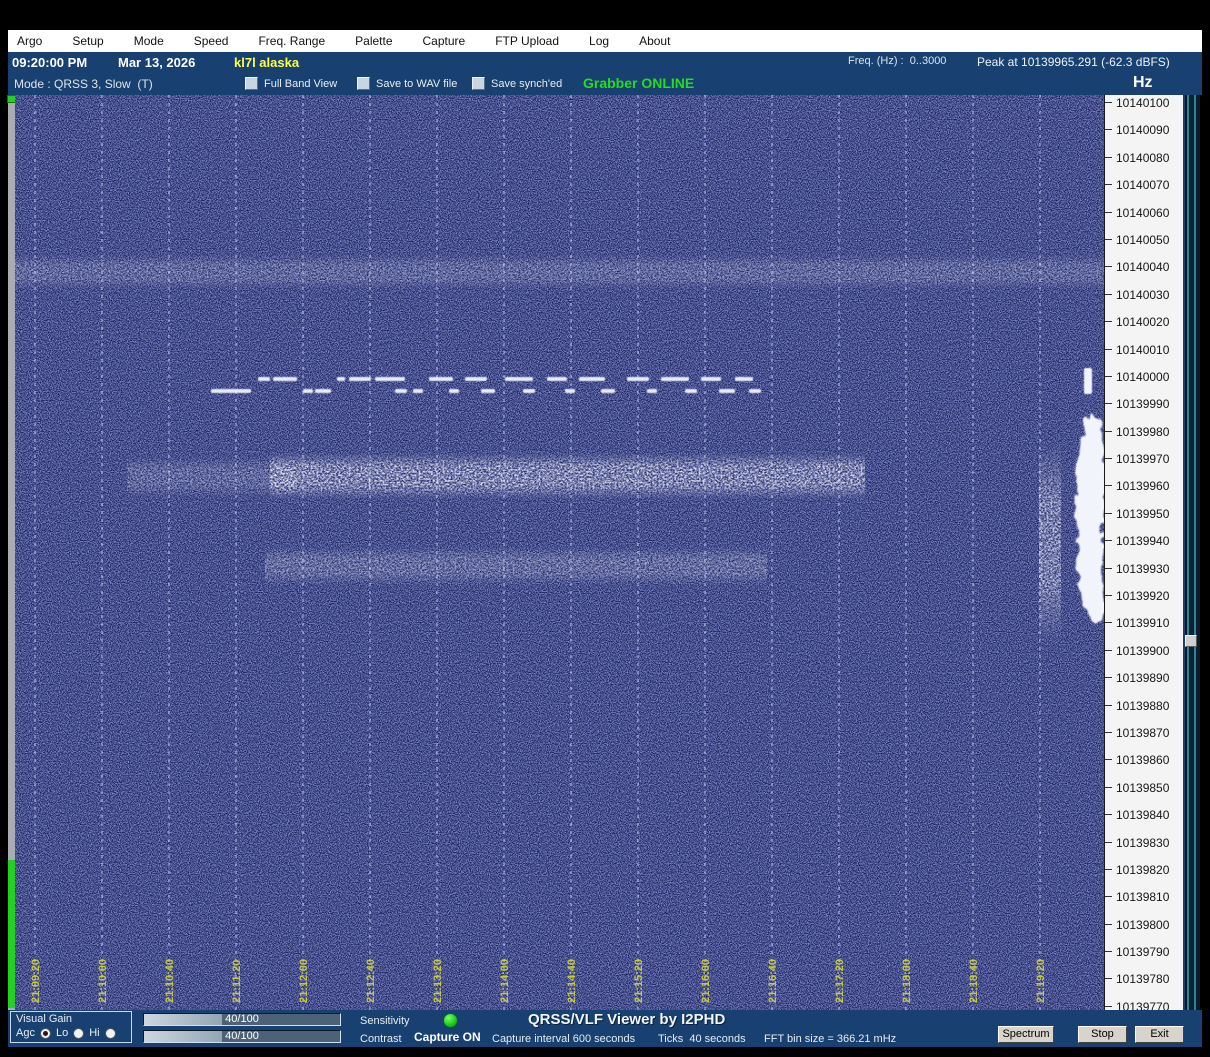 The height and width of the screenshot is (1057, 1210). Describe the element at coordinates (1191, 552) in the screenshot. I see `frequency-scrollbar` at that location.